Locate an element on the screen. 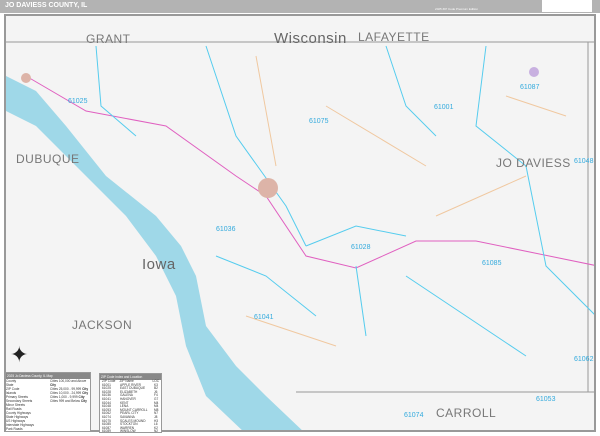  zip-label: 61028 is located at coordinates (361, 247).